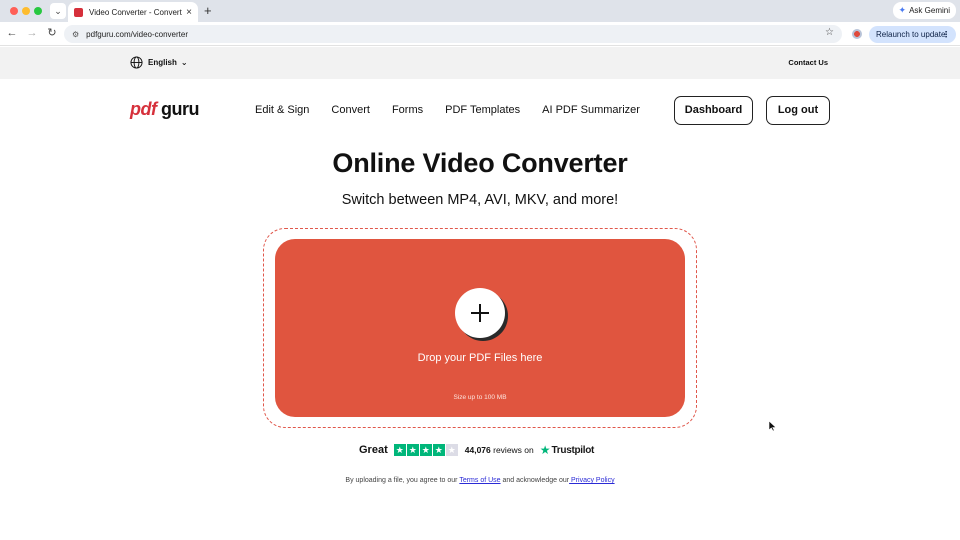 The image size is (960, 540). Describe the element at coordinates (857, 34) in the screenshot. I see `extension-icon` at that location.